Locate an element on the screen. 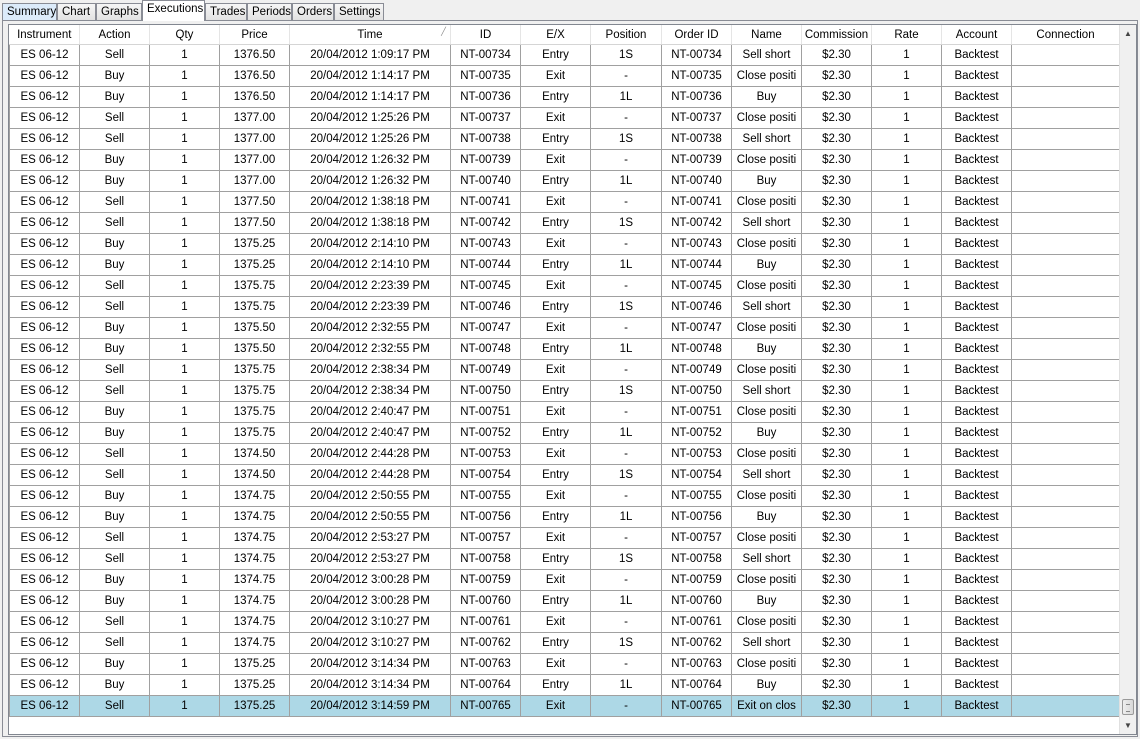 Image resolution: width=1140 pixels, height=739 pixels. column-header-time: Time ╱ is located at coordinates (370, 35).